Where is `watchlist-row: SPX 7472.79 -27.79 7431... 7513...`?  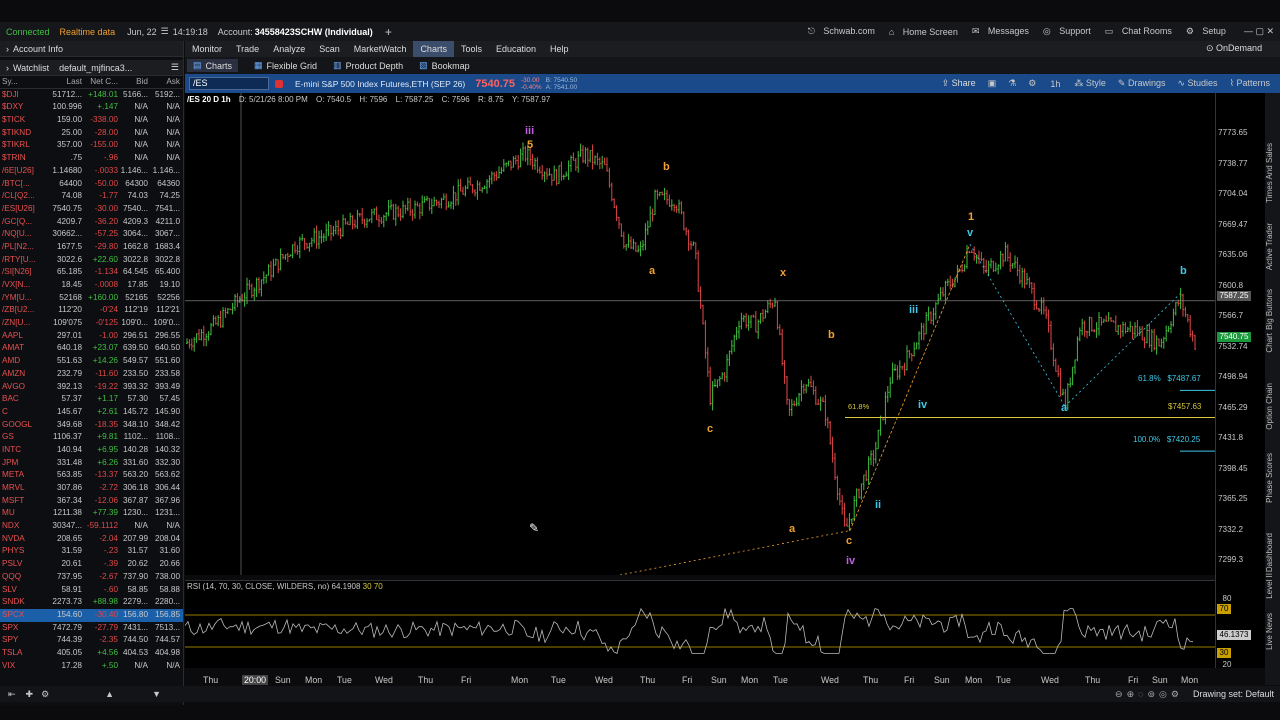 watchlist-row: SPX 7472.79 -27.79 7431... 7513... is located at coordinates (91, 628).